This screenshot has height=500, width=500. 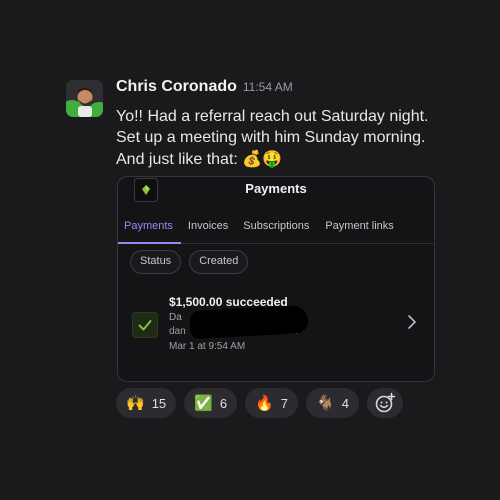 What do you see at coordinates (84, 98) in the screenshot?
I see `avatar` at bounding box center [84, 98].